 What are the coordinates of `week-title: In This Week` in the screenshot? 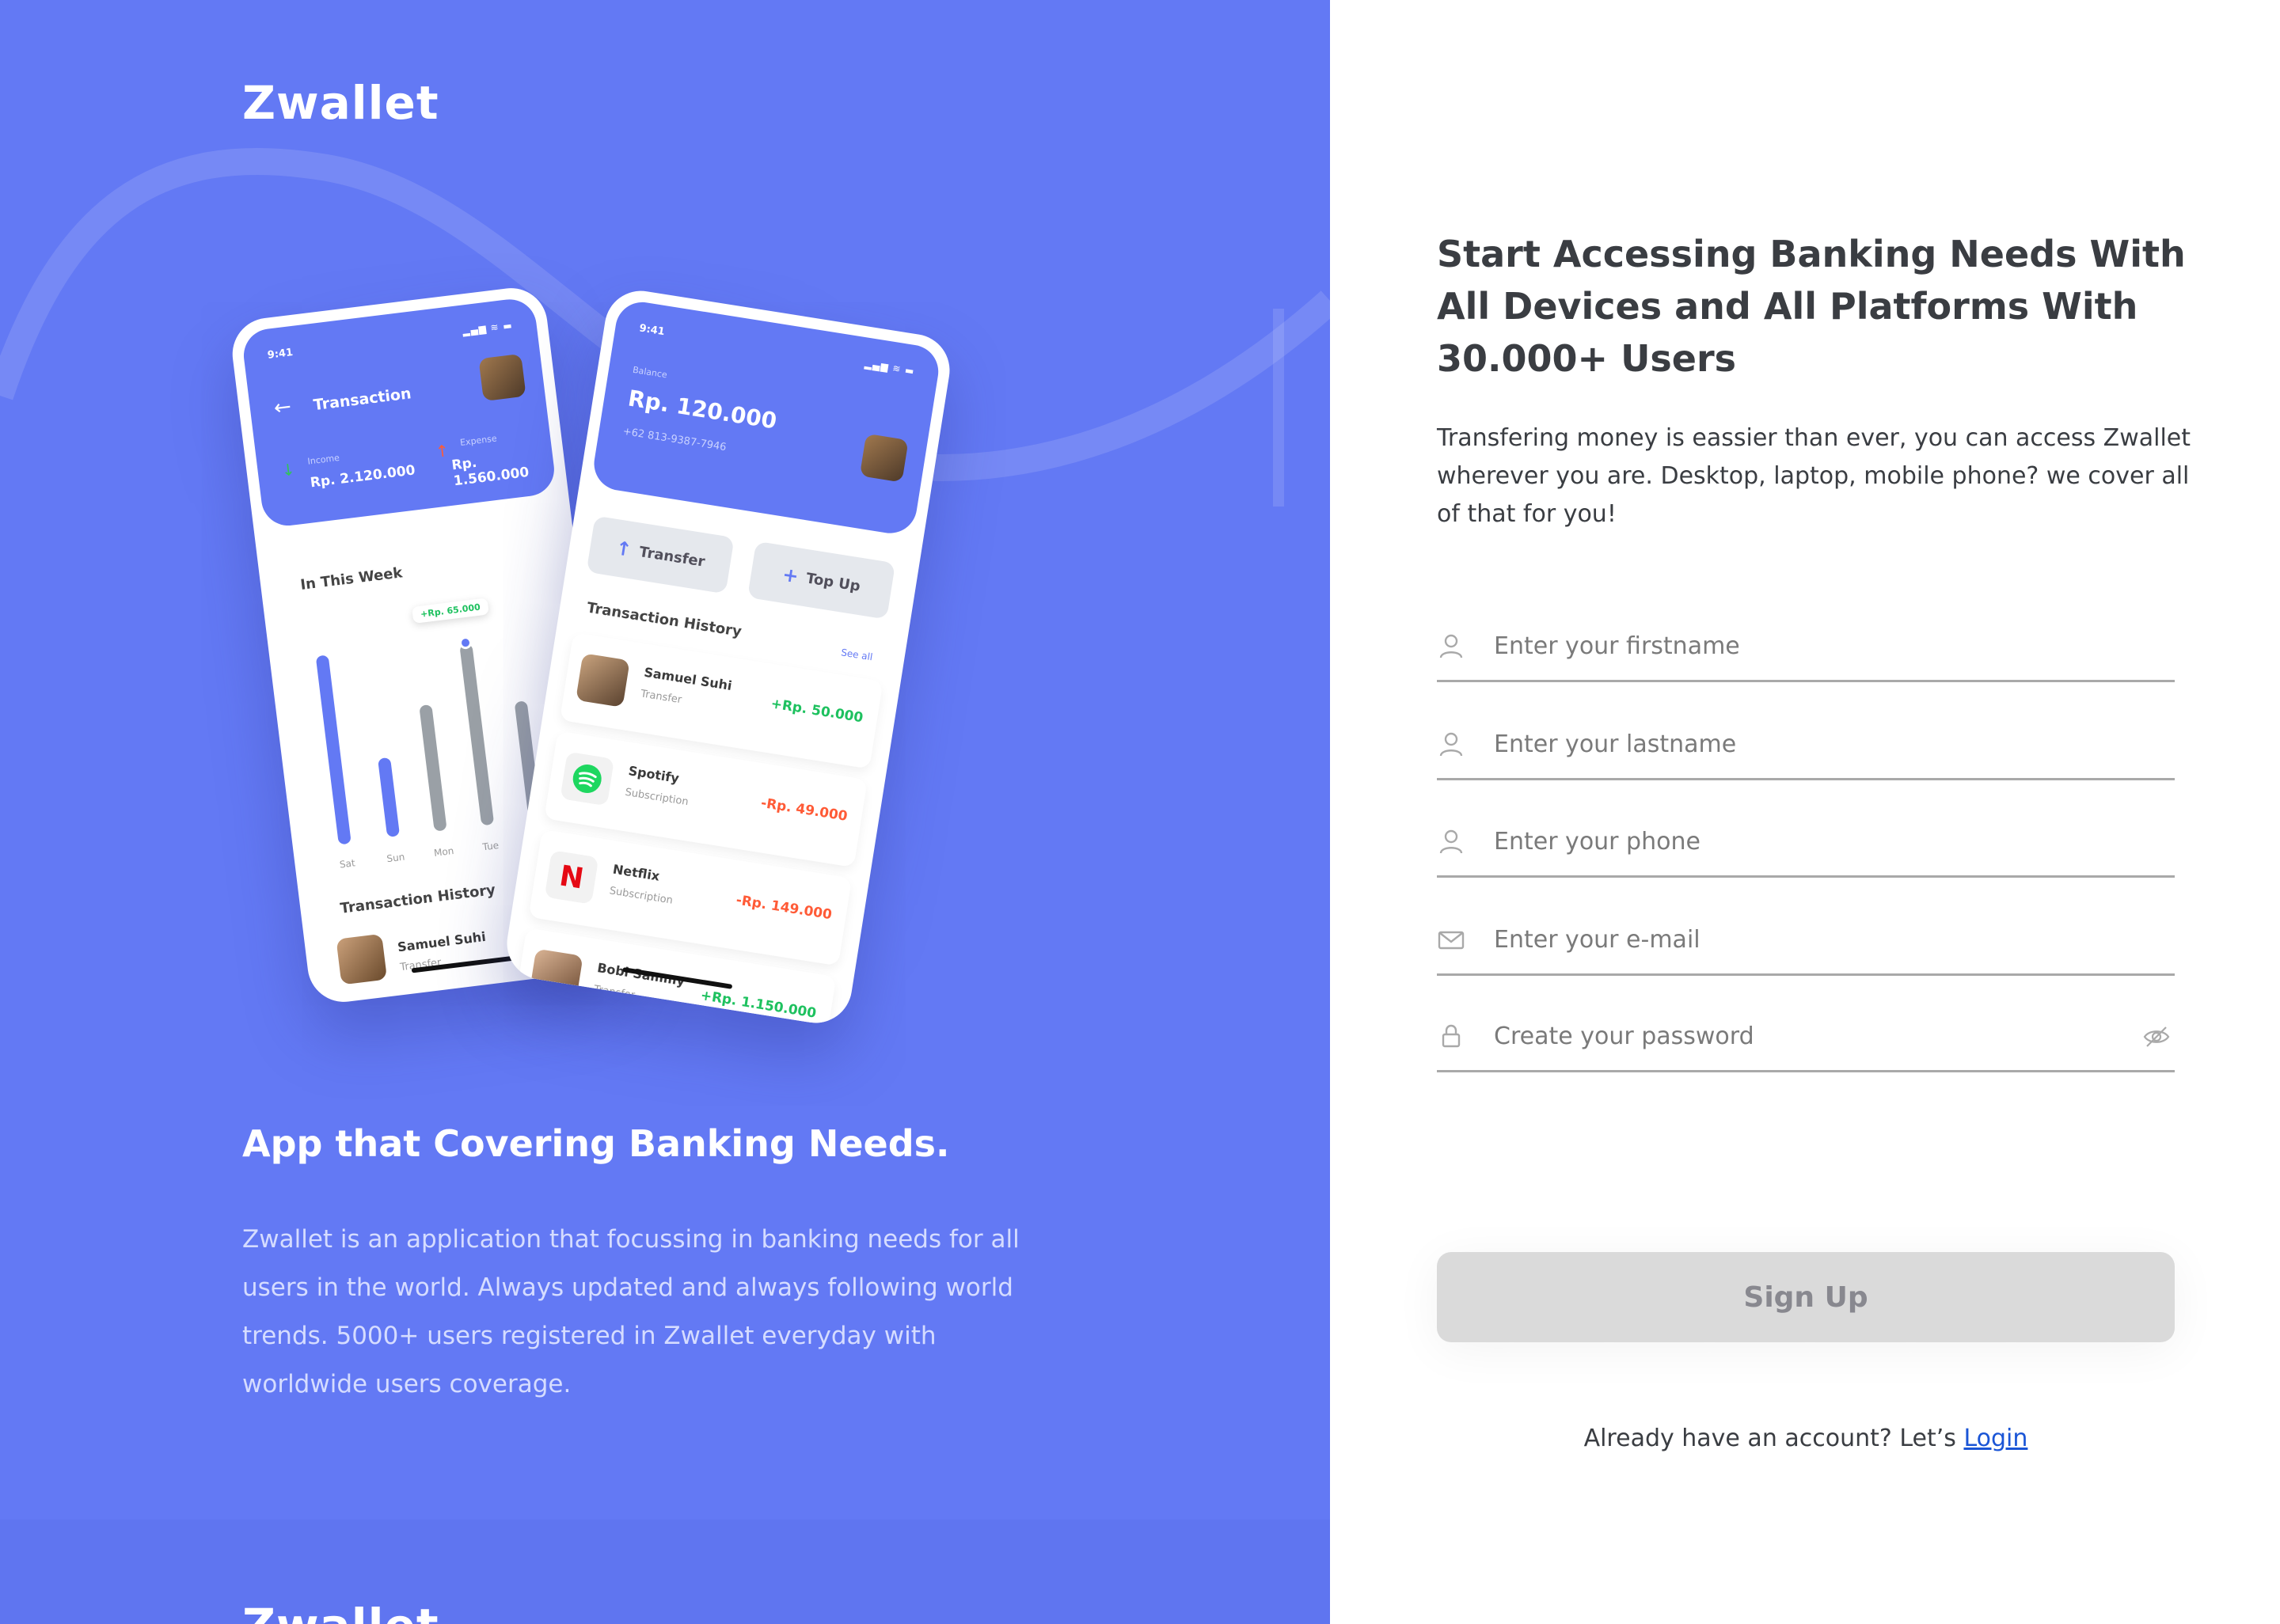 It's located at (351, 579).